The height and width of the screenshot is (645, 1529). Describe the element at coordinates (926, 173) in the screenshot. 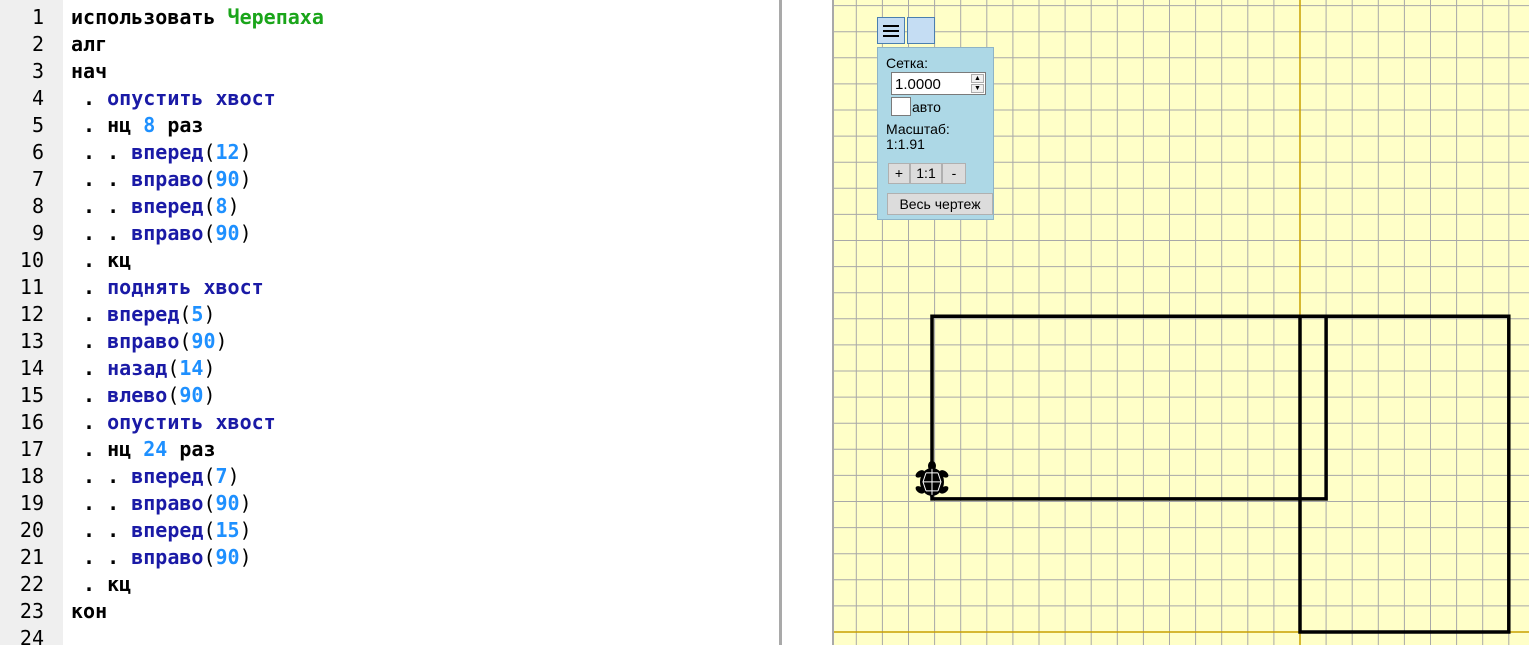

I see `zoom-reset-button: 1:1` at that location.